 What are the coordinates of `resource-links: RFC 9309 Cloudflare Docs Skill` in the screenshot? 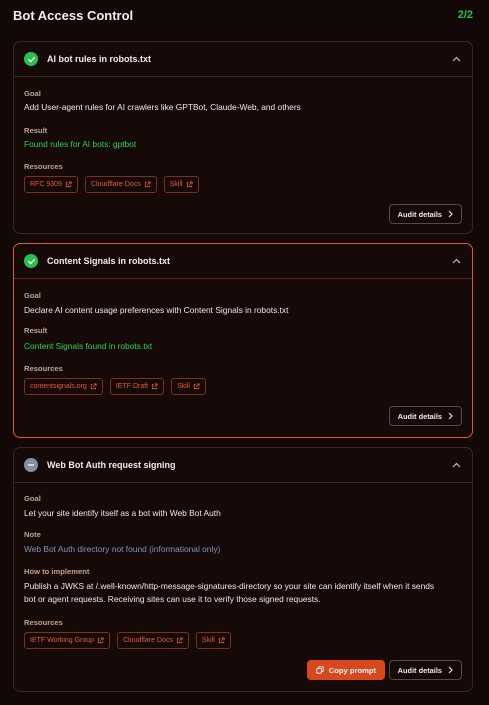 It's located at (111, 184).